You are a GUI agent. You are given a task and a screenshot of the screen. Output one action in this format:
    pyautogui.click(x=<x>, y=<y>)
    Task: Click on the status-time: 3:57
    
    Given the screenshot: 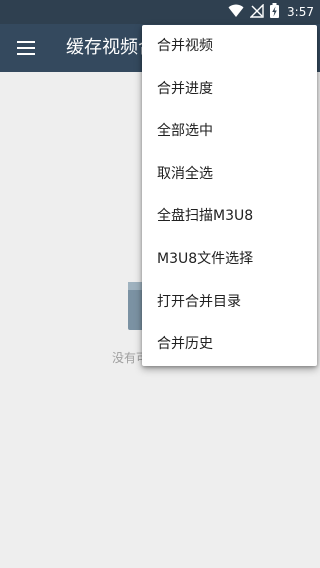 What is the action you would take?
    pyautogui.click(x=300, y=12)
    